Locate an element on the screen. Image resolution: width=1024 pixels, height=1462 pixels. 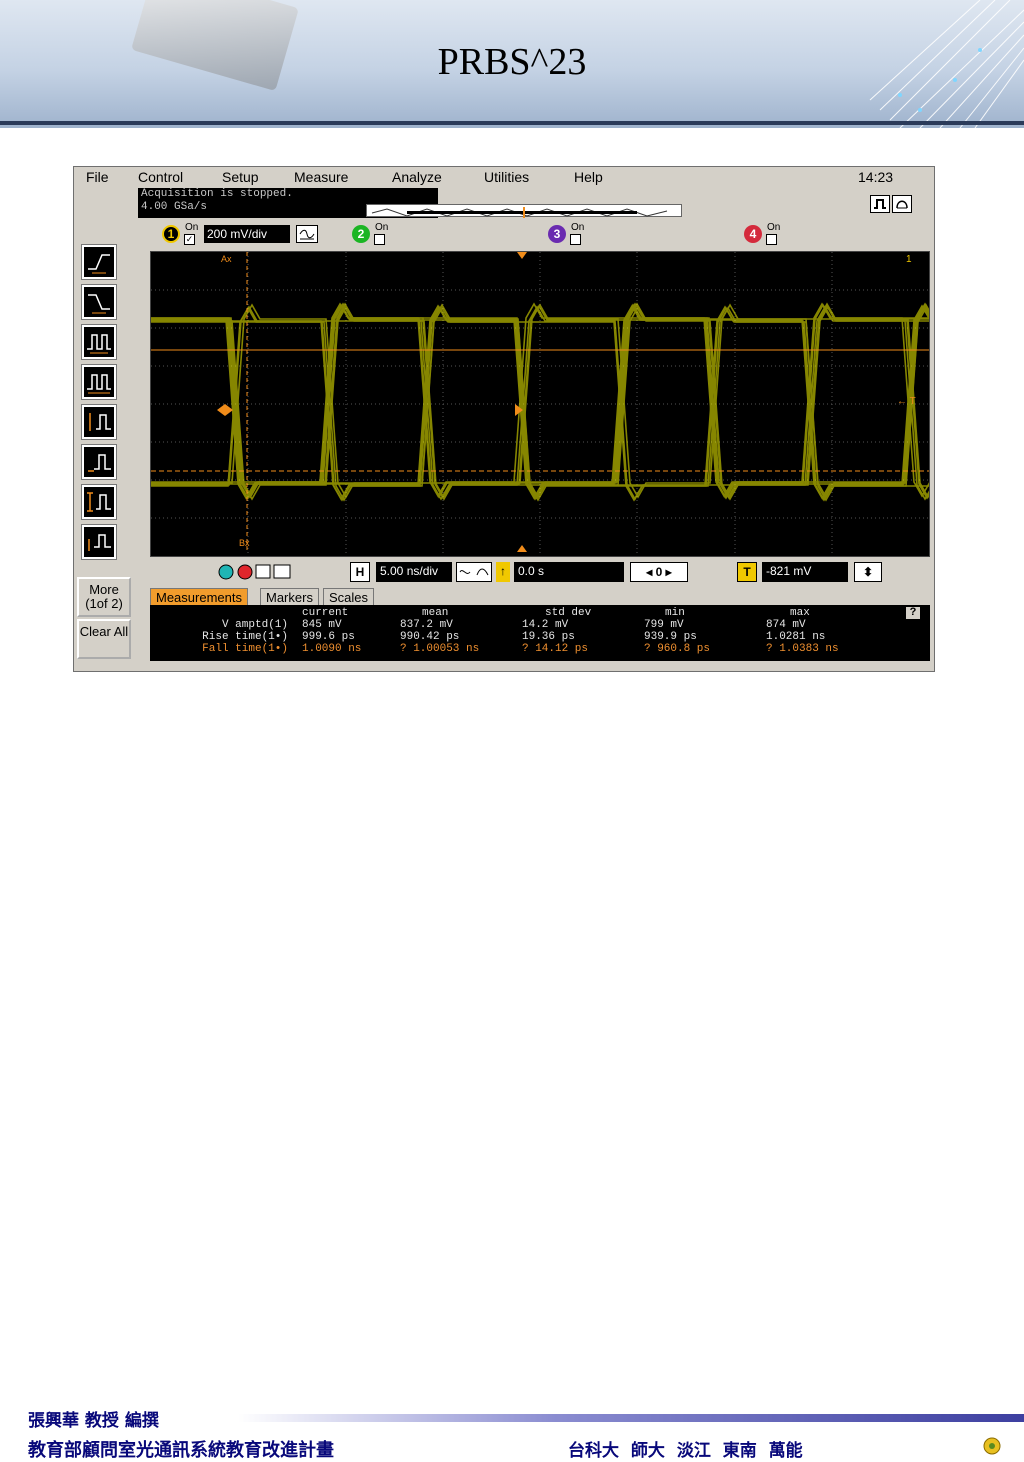
amplitude-button is located at coordinates (99, 422).